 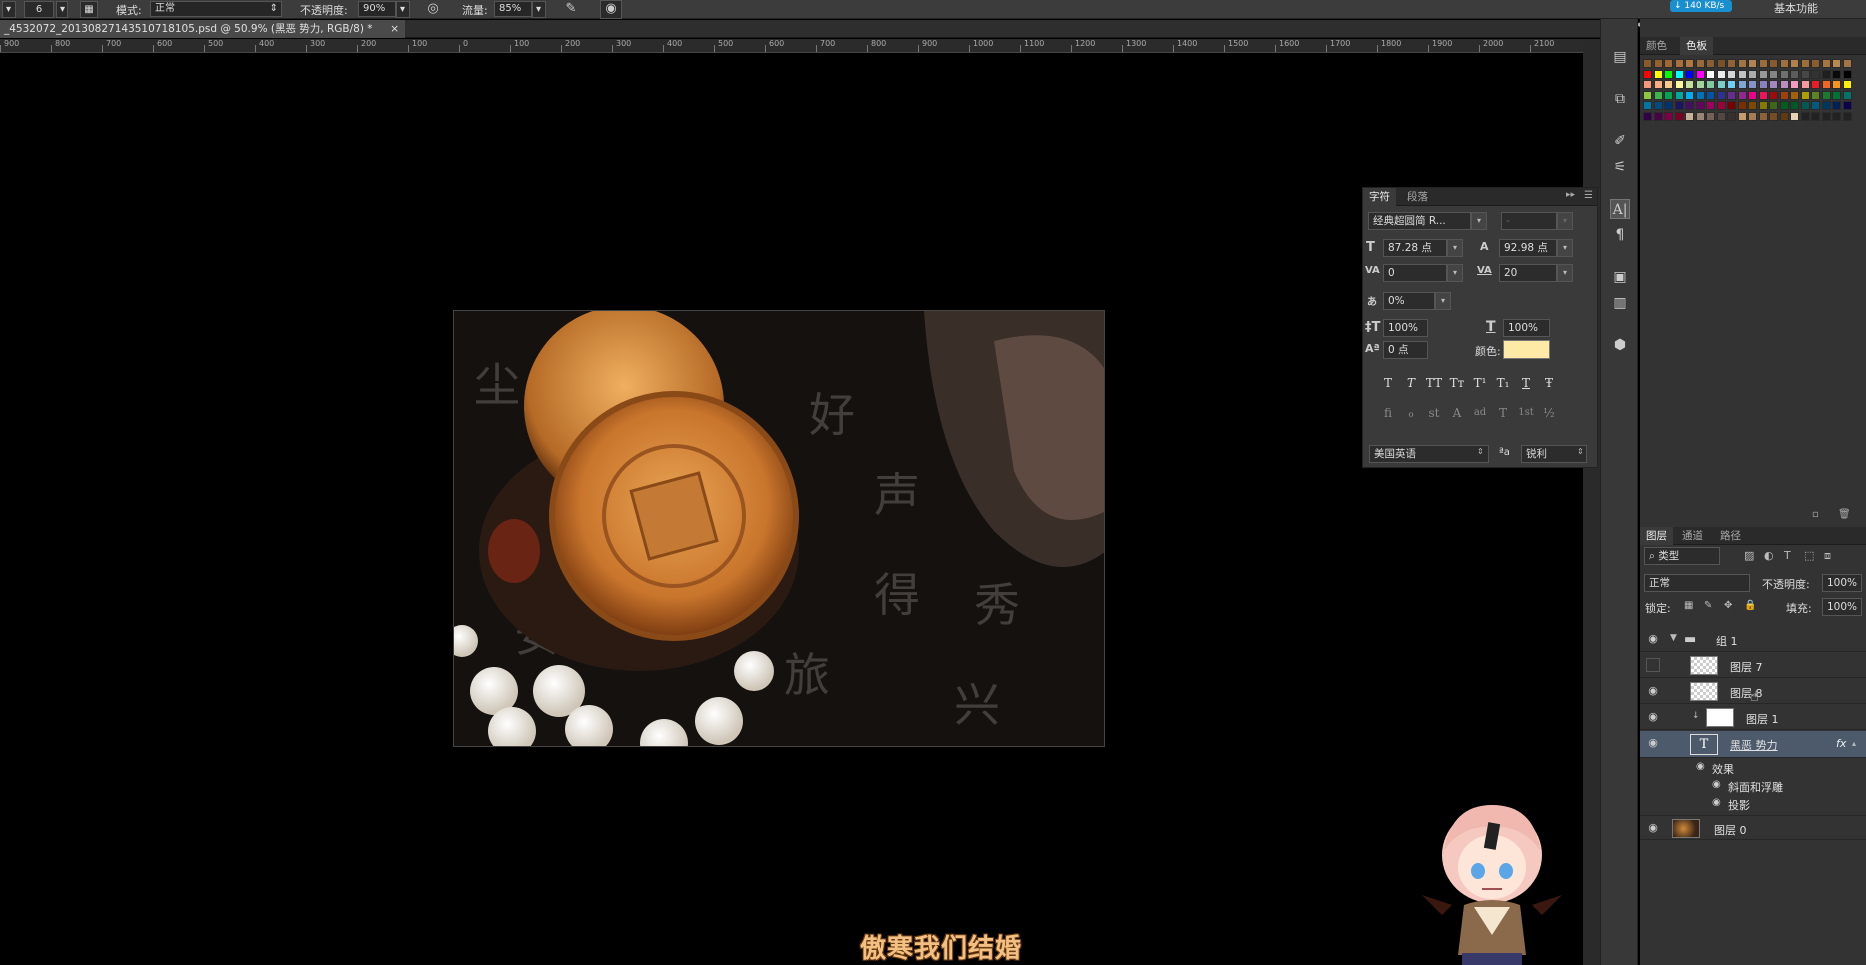 What do you see at coordinates (1526, 349) in the screenshot?
I see `text-color-swatch` at bounding box center [1526, 349].